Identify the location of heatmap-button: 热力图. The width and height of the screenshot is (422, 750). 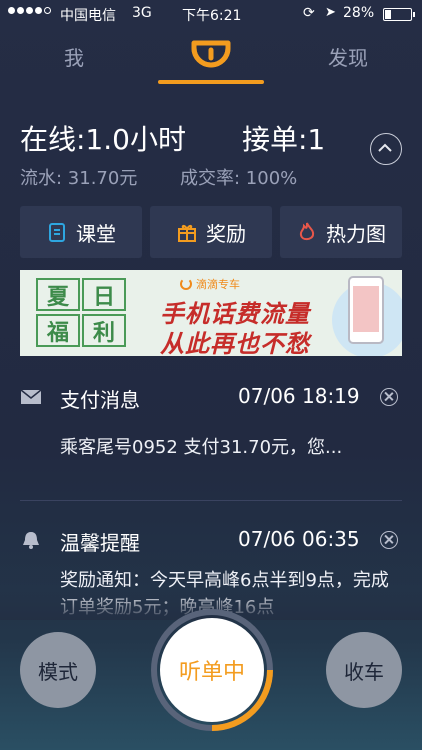
(341, 232).